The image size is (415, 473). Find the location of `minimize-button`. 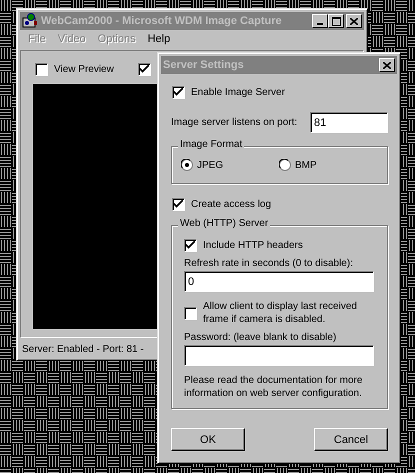

minimize-button is located at coordinates (320, 21).